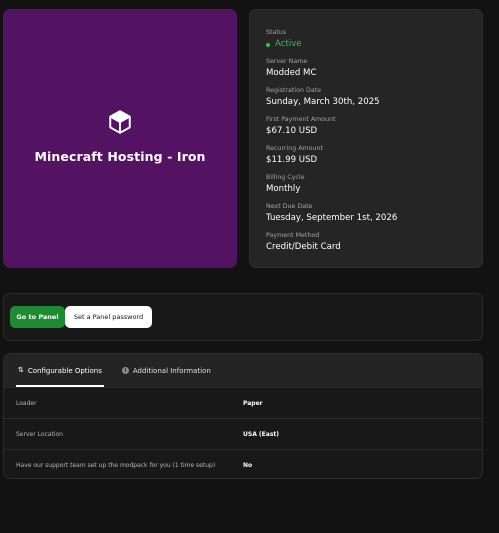 This screenshot has width=499, height=533. What do you see at coordinates (332, 218) in the screenshot?
I see `next-due-date-value: Tuesday, September 1st, 2026` at bounding box center [332, 218].